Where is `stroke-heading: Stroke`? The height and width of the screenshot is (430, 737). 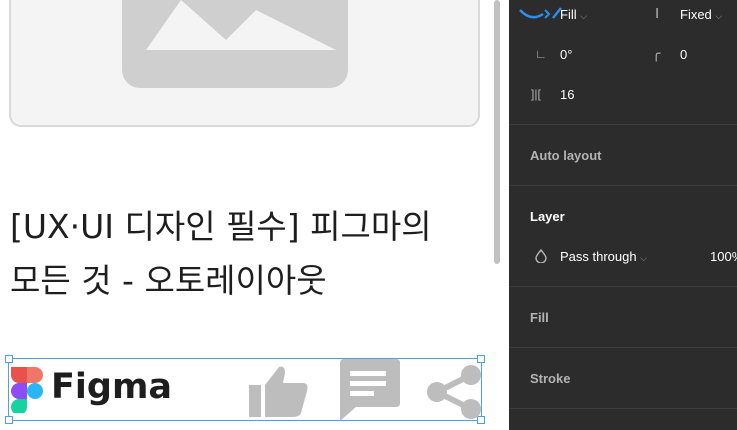
stroke-heading: Stroke is located at coordinates (550, 378).